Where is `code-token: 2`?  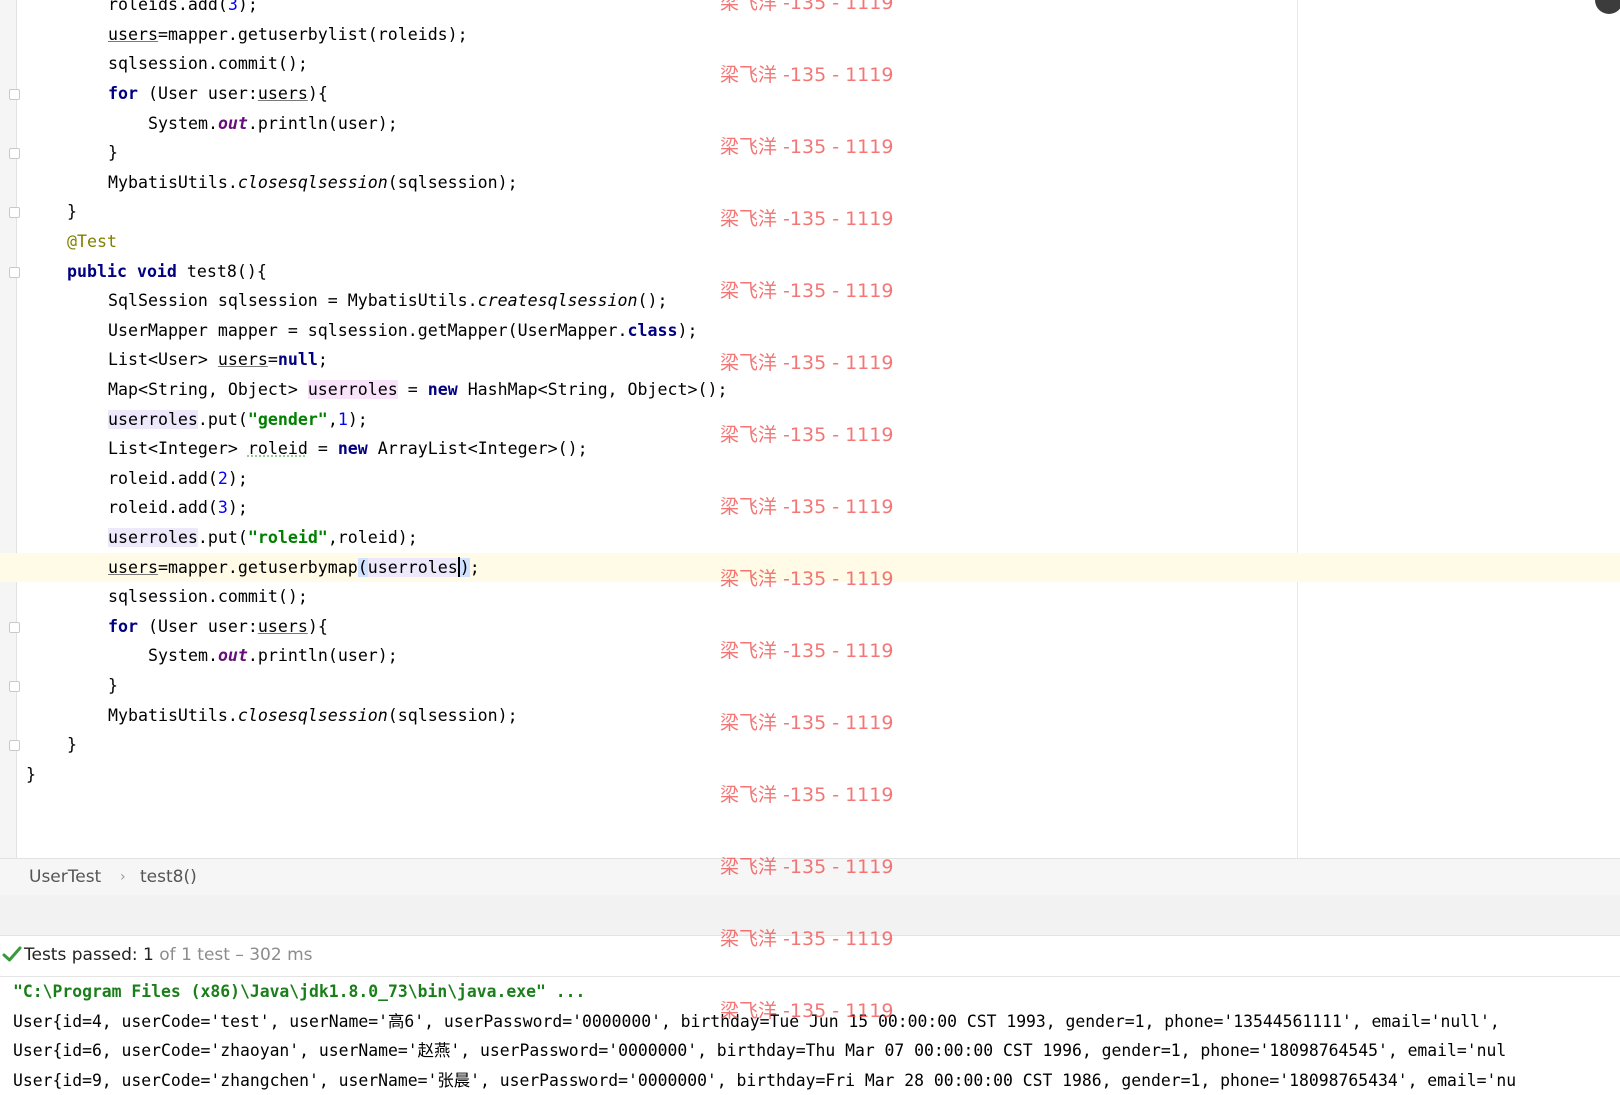 code-token: 2 is located at coordinates (222, 478).